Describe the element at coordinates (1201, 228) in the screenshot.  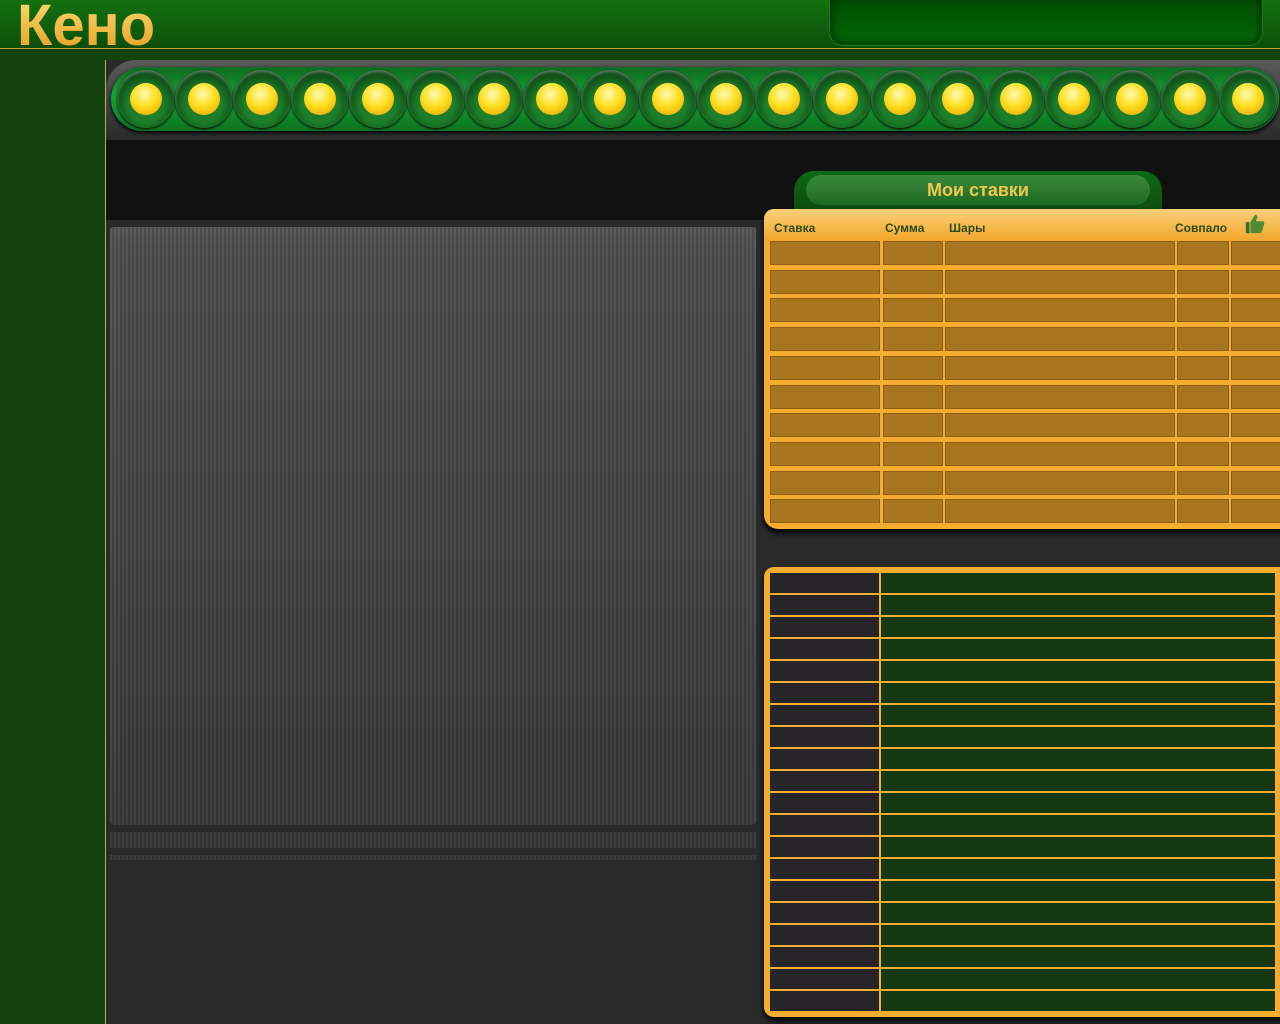
I see `column-header-matched: Совпало` at that location.